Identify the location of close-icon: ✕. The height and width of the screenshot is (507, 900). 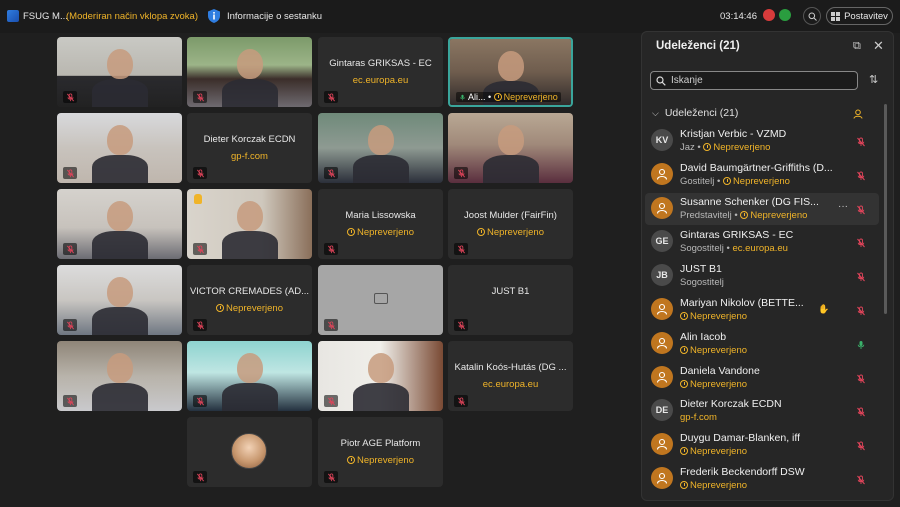
(878, 46).